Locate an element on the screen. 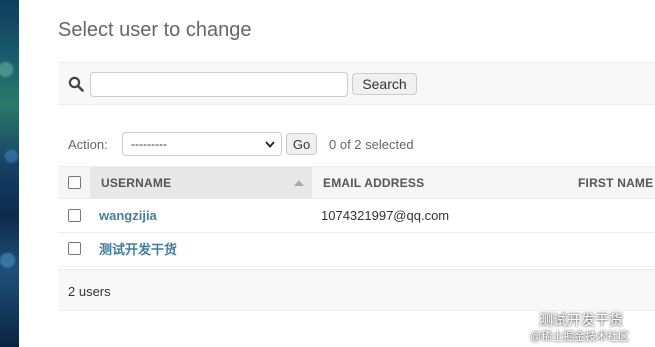 The image size is (655, 347). selected-count: 0 of 2 selected is located at coordinates (371, 144).